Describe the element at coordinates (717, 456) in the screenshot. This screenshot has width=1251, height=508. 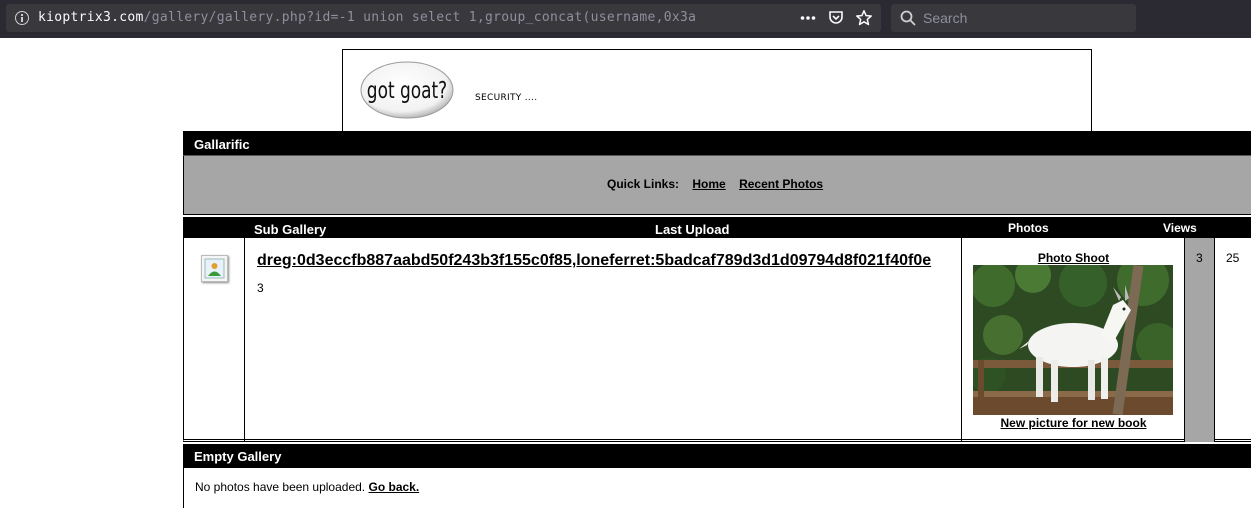
I see `empty-gallery-bar: Empty Gallery` at that location.